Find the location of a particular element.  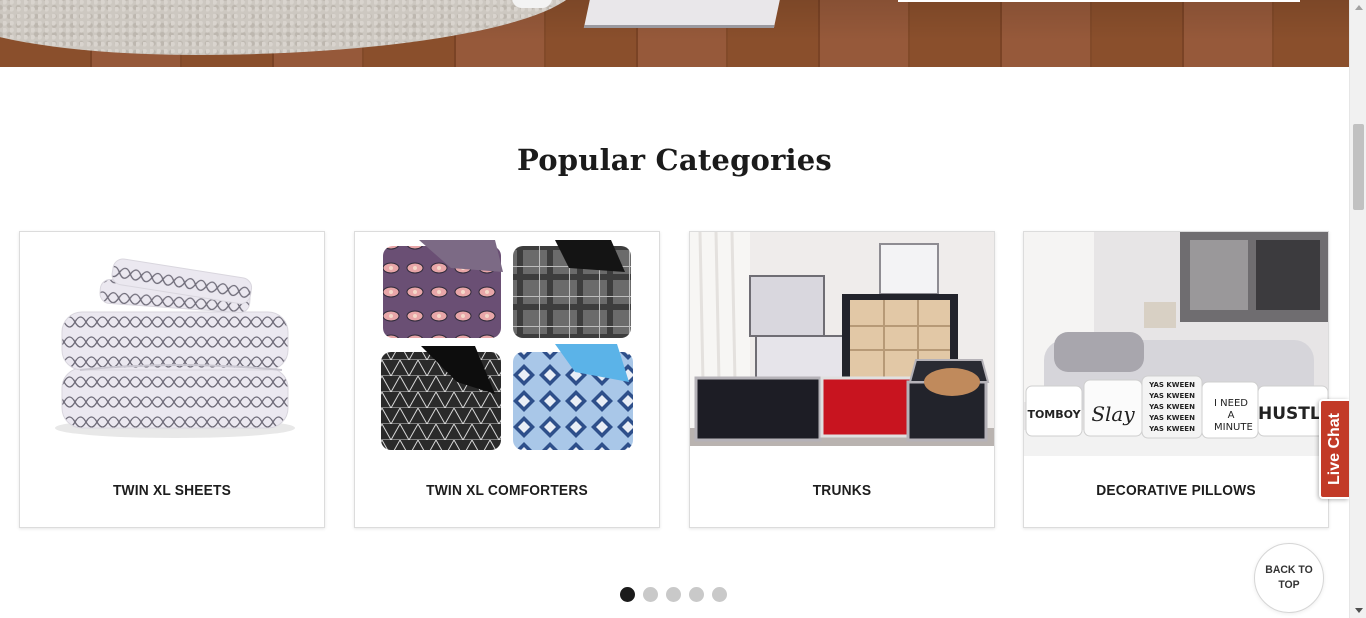

carousel-pagination is located at coordinates (673, 594).